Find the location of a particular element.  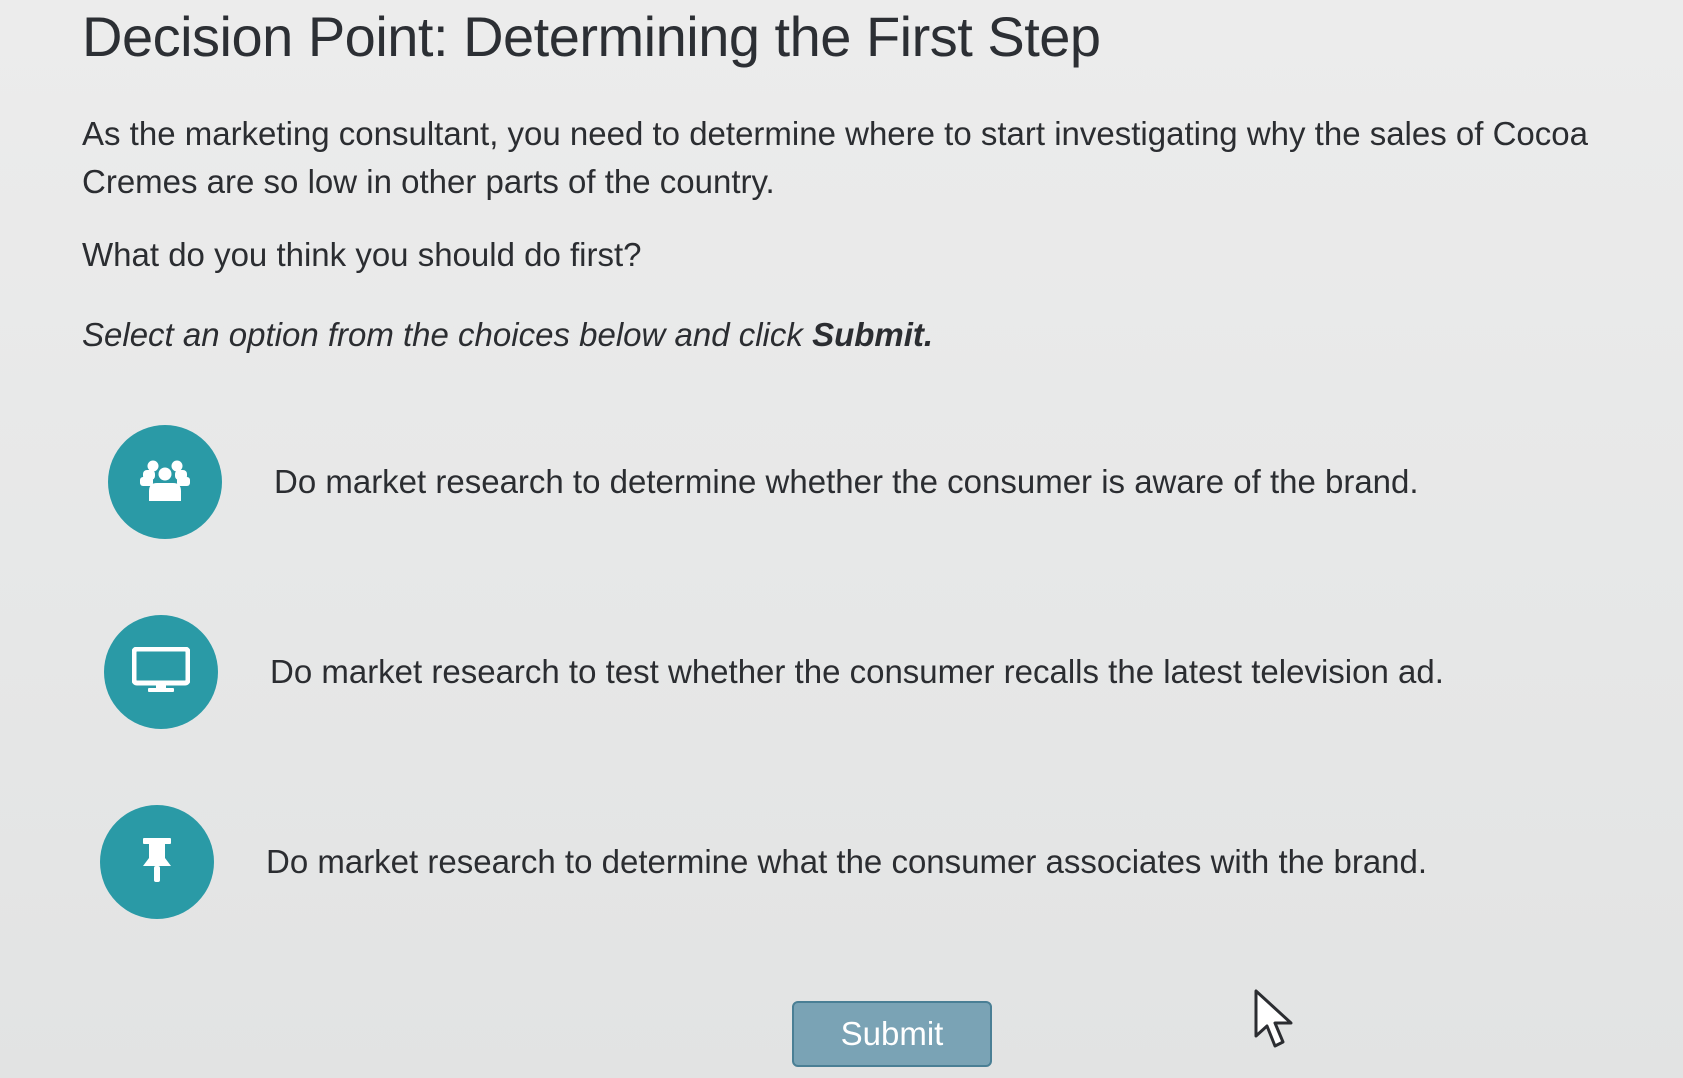

group-people-icon is located at coordinates (165, 482).